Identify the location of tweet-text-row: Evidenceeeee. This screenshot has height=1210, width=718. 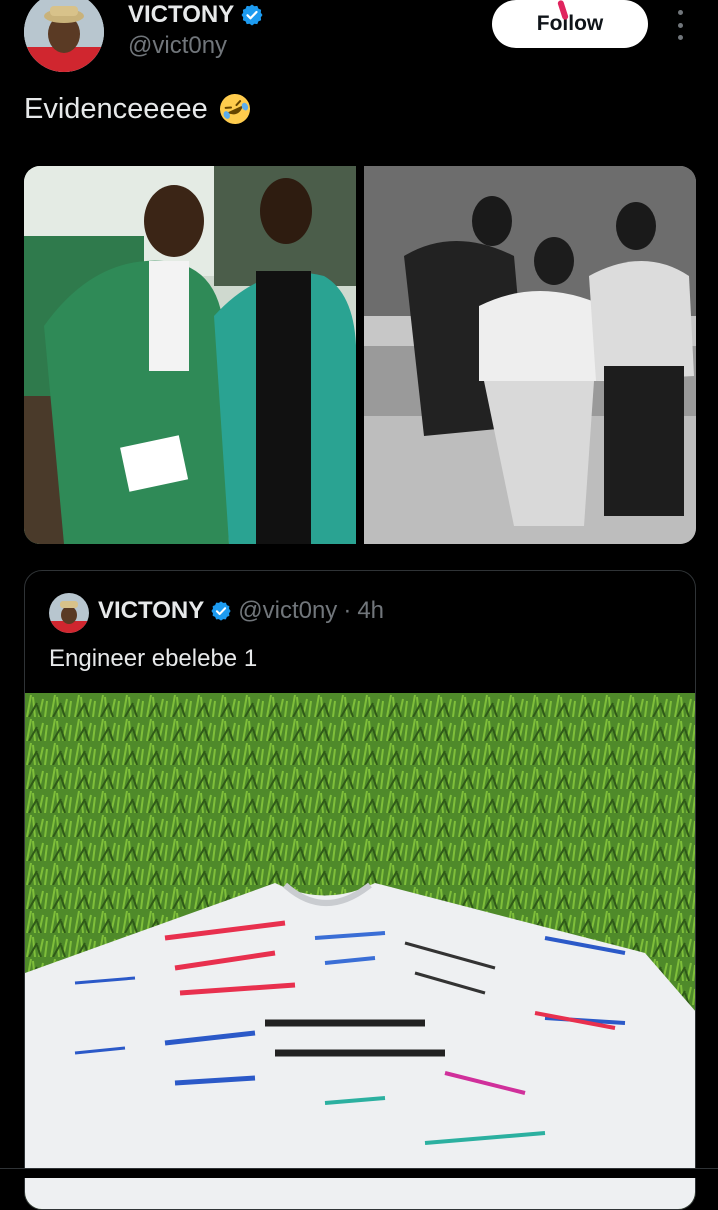
(138, 109).